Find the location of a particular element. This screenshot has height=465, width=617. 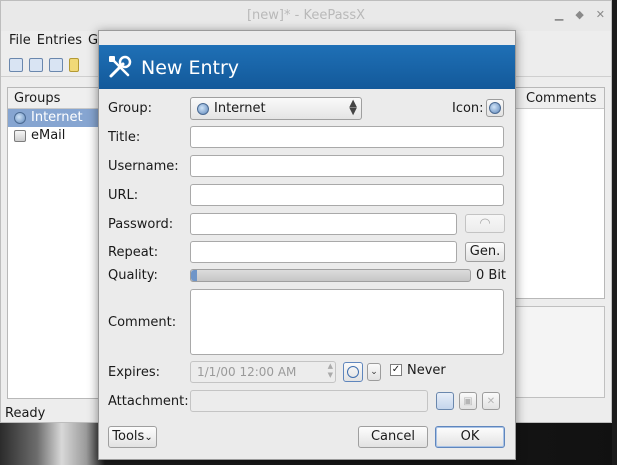

window-title: [new]* - KeePassX is located at coordinates (306, 16).